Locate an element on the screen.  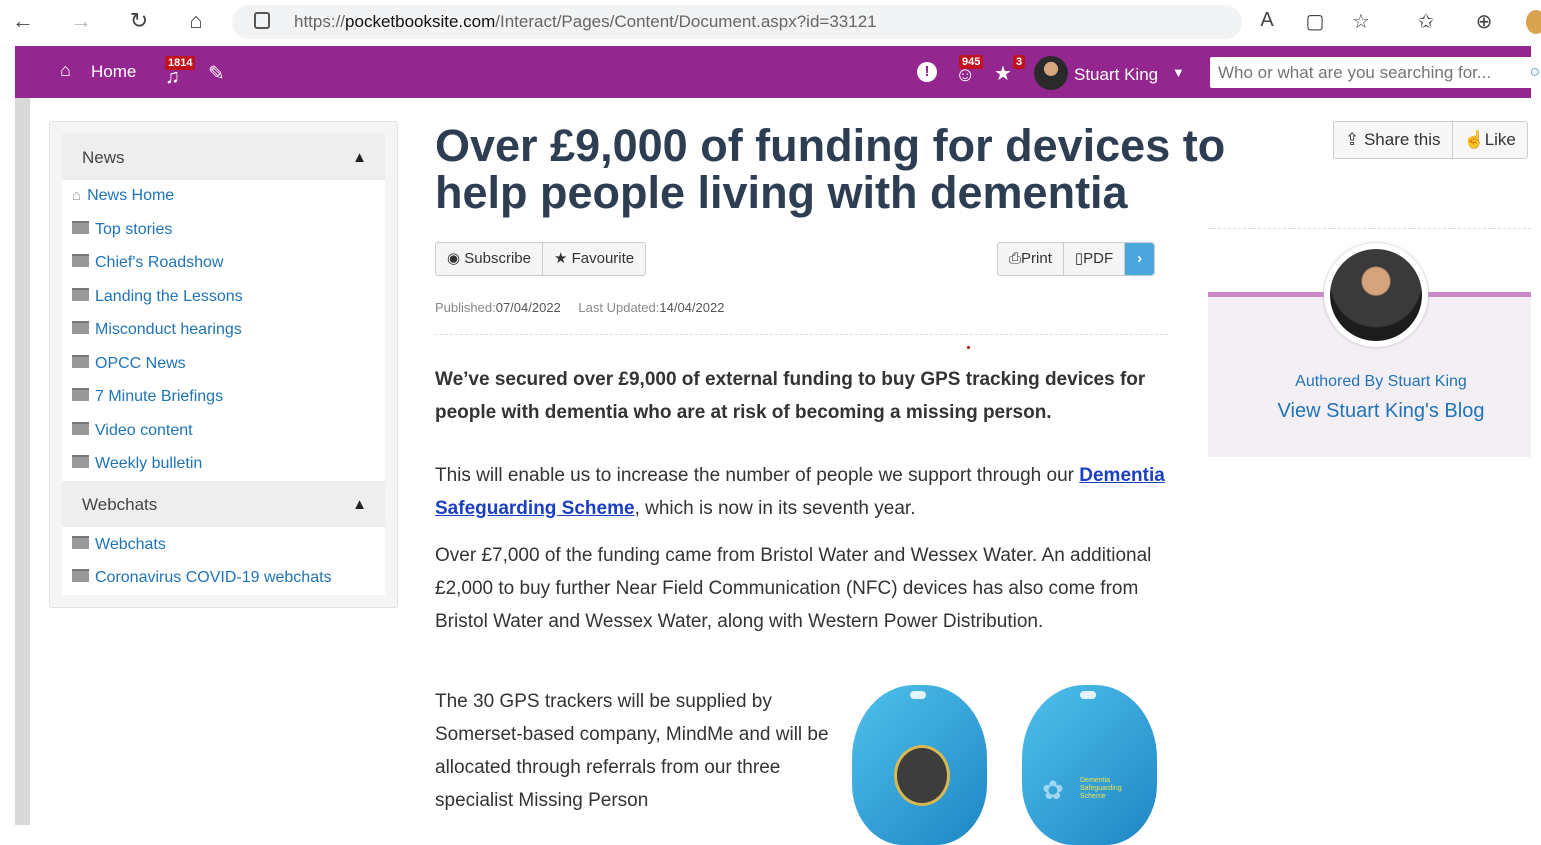
sidebar-item-misconduct-hearings: Misconduct hearings is located at coordinates (157, 330).